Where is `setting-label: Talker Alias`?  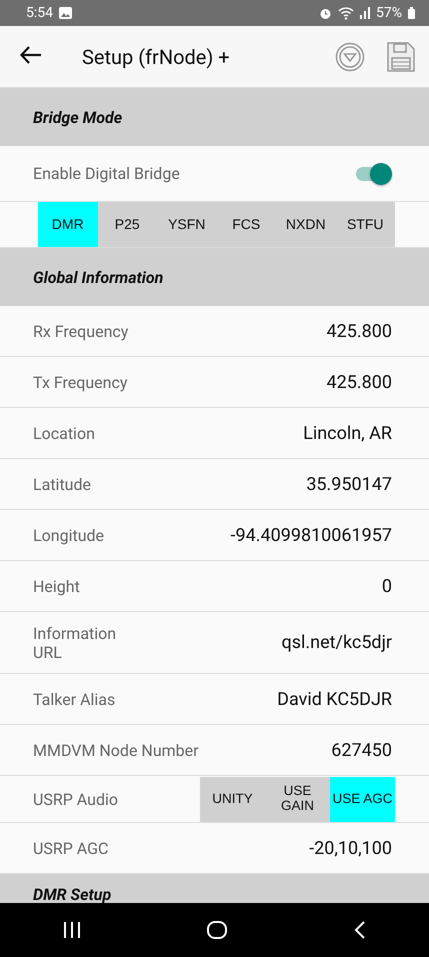 setting-label: Talker Alias is located at coordinates (74, 699).